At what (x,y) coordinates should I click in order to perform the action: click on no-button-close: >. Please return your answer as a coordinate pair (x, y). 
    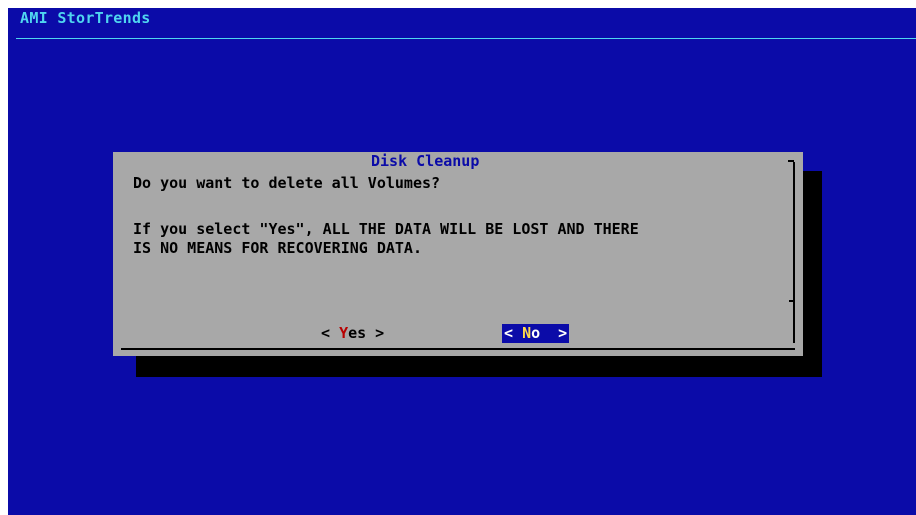
    Looking at the image, I should click on (554, 333).